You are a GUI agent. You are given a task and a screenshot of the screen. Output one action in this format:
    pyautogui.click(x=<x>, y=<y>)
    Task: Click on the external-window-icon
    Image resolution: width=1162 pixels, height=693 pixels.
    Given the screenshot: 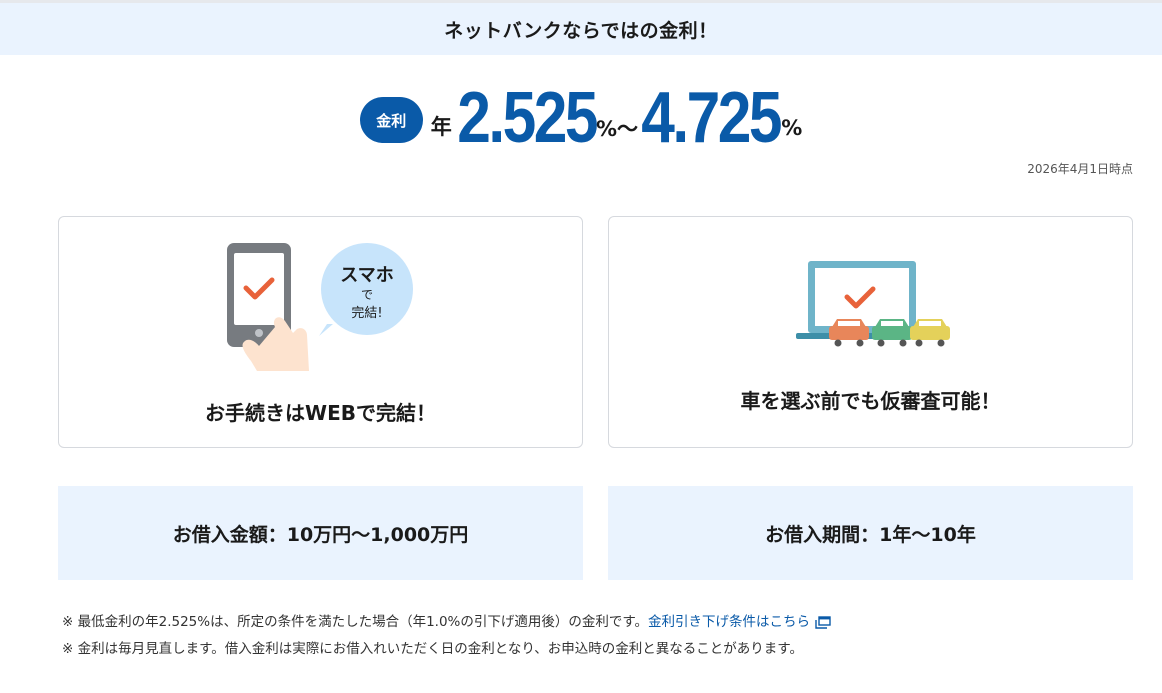 What is the action you would take?
    pyautogui.click(x=823, y=622)
    